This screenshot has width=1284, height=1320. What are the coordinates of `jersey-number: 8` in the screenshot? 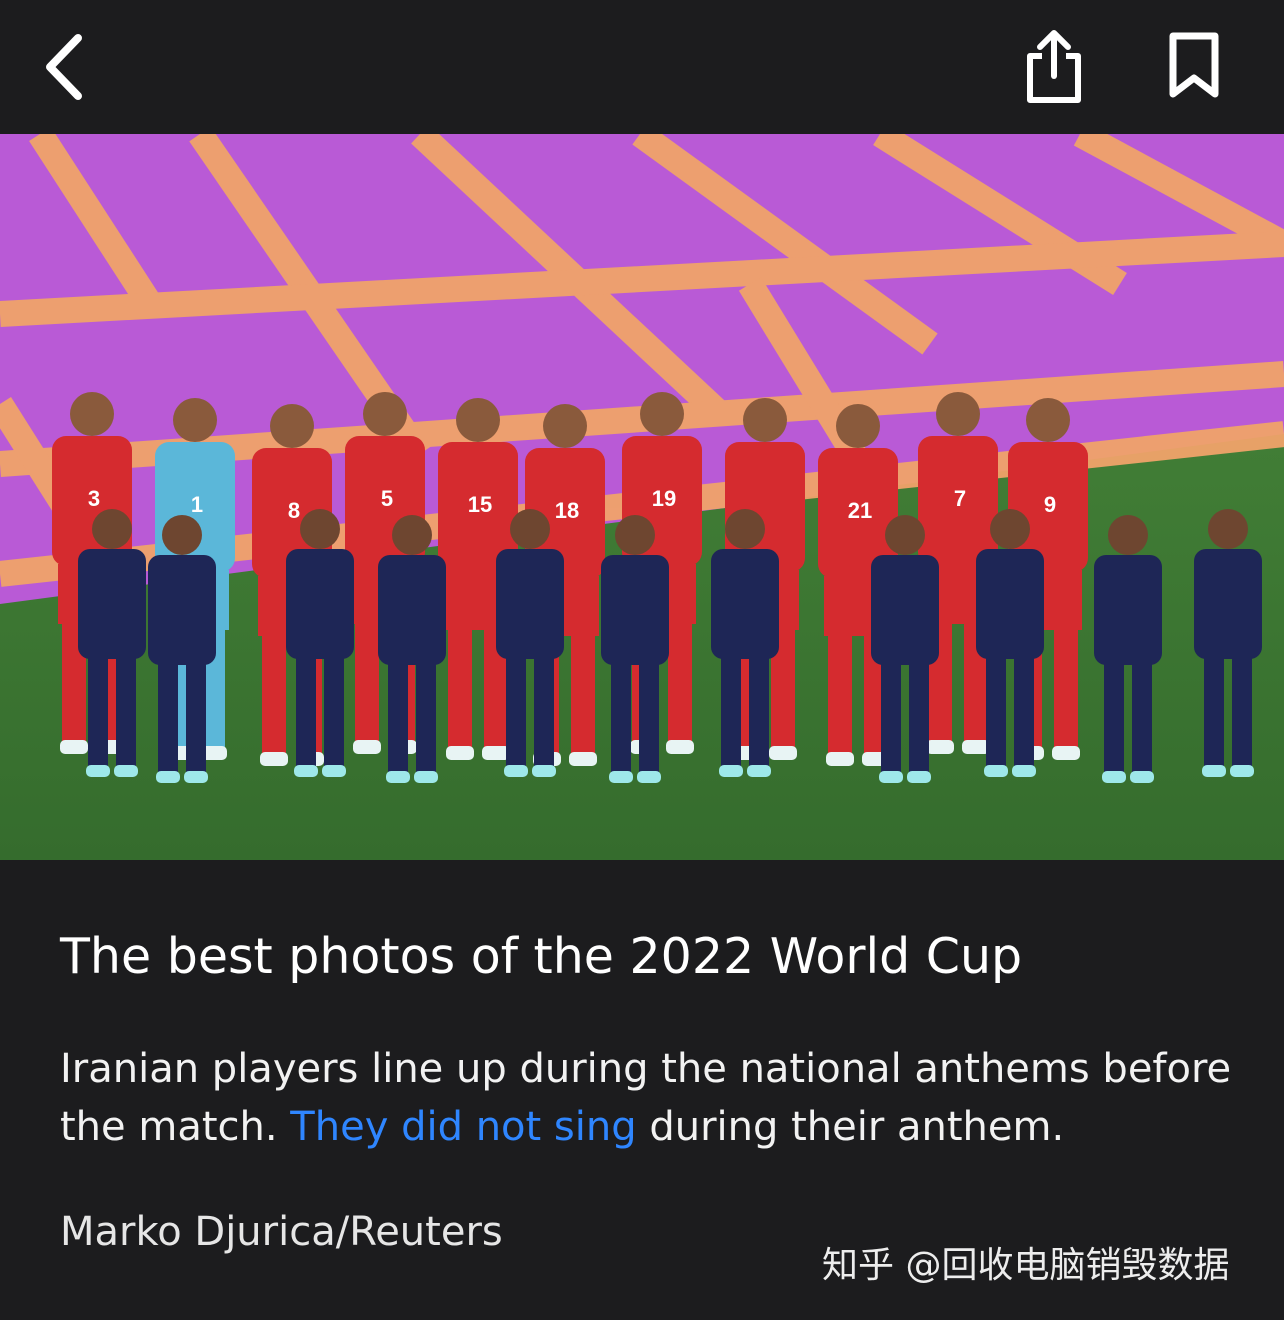 It's located at (294, 510).